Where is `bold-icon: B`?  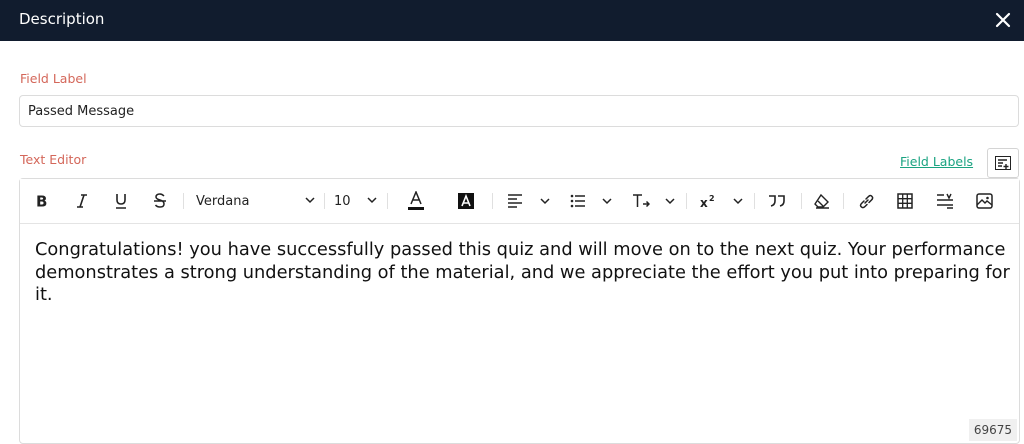
bold-icon: B is located at coordinates (42, 201).